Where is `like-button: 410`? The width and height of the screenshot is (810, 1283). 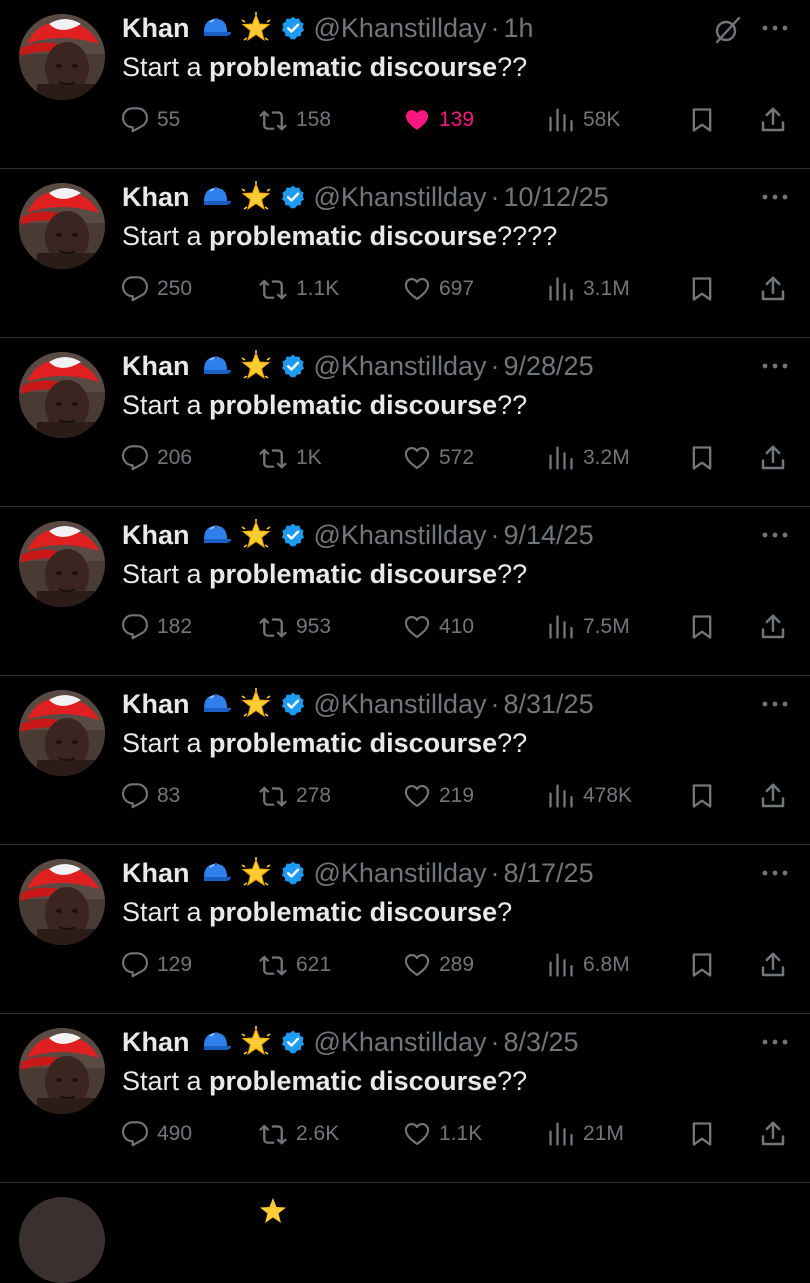
like-button: 410 is located at coordinates (438, 627).